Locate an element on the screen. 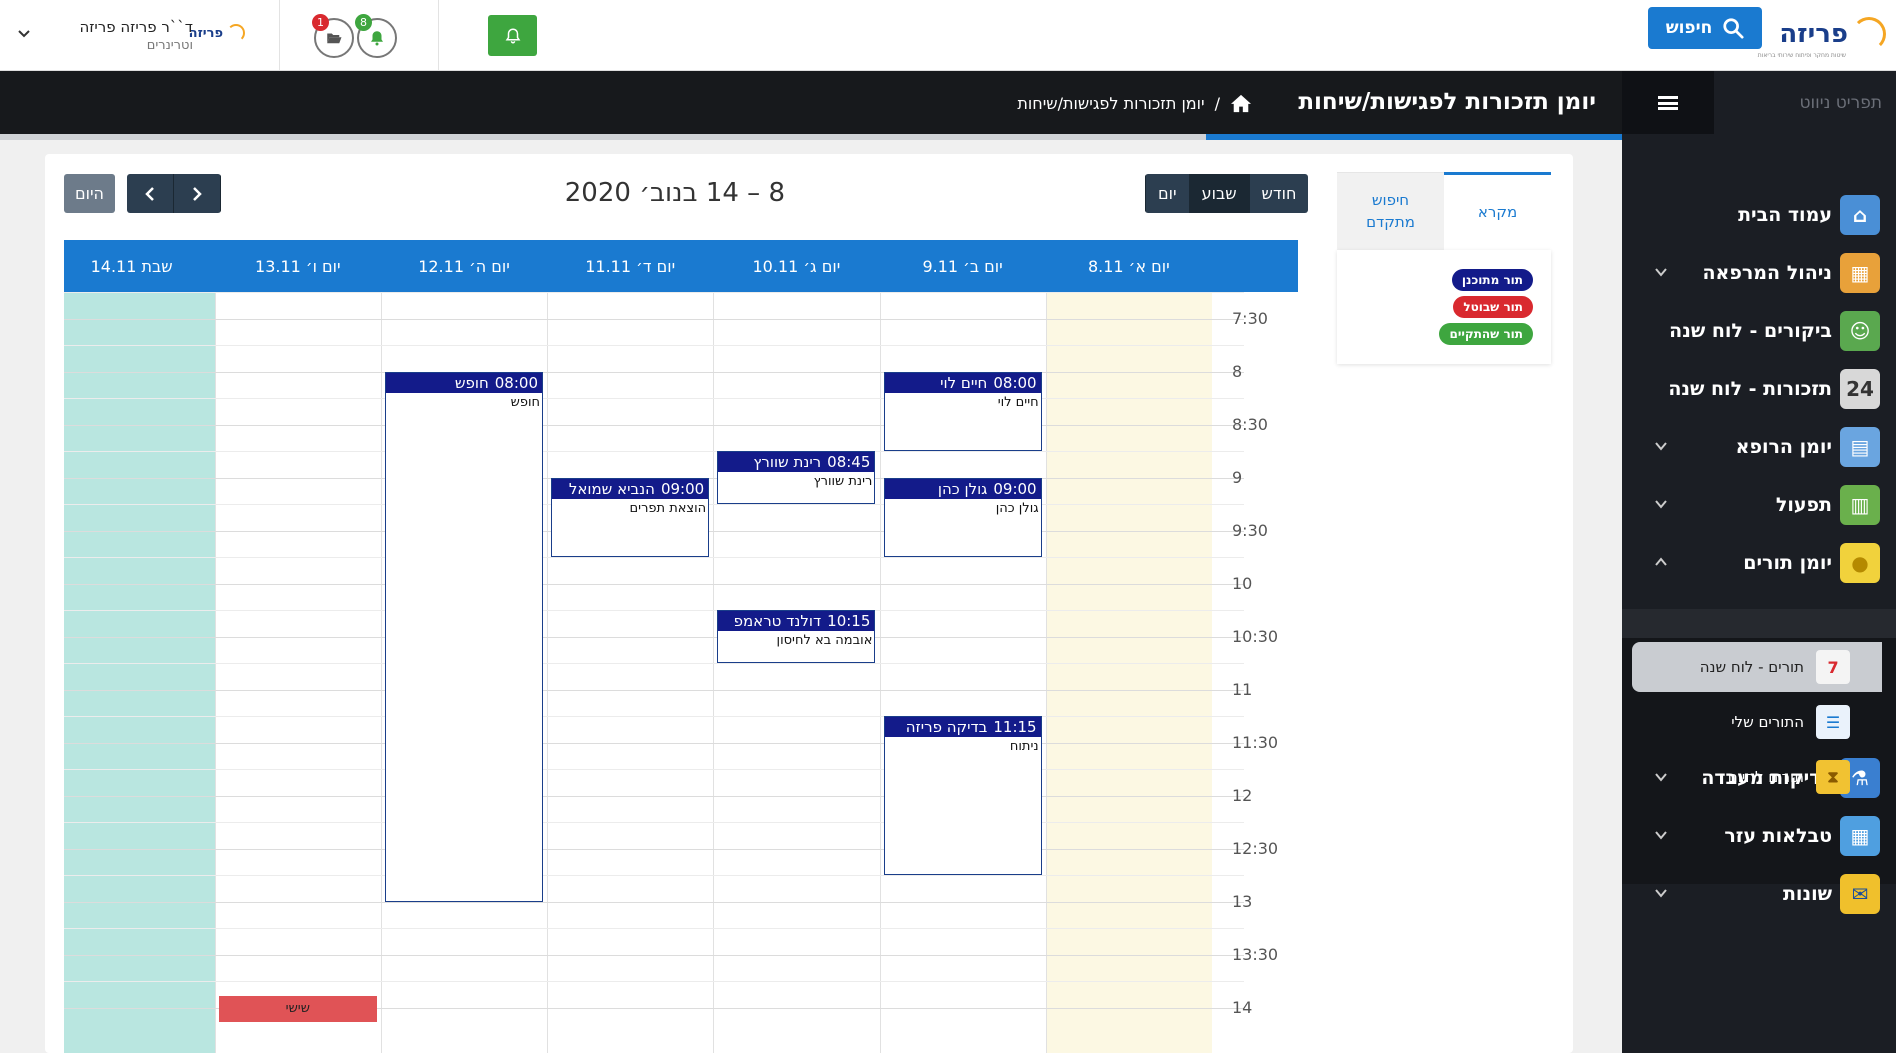 Image resolution: width=1896 pixels, height=1053 pixels. sidebar-item-doctor-journal: ▤ יומן הרופא is located at coordinates (1759, 447).